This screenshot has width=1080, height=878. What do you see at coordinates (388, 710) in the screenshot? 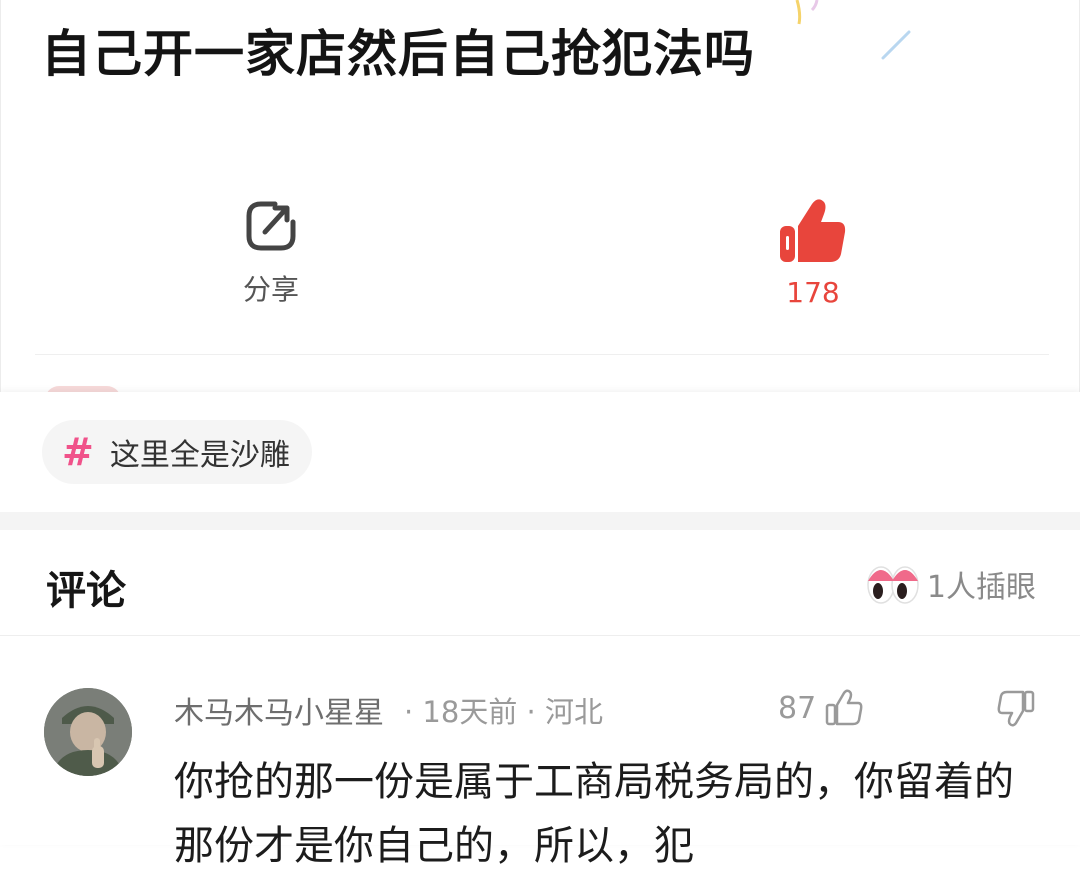
I see `comment-meta: 木马木马小星星 · 18天前 · 河北` at bounding box center [388, 710].